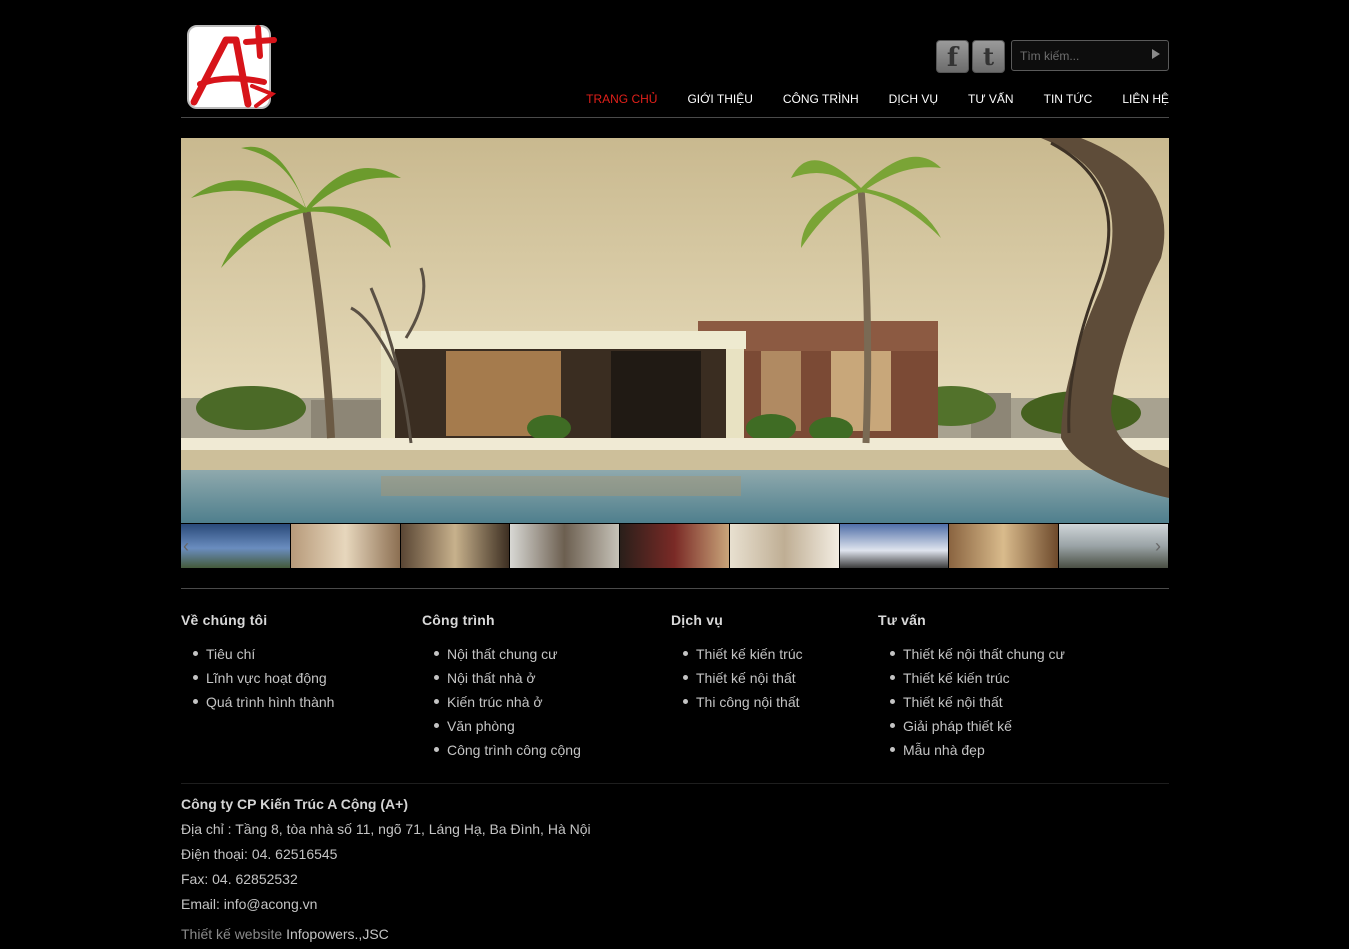 The image size is (1349, 949). What do you see at coordinates (501, 682) in the screenshot?
I see `footer-link: Nội thất nhà ở` at bounding box center [501, 682].